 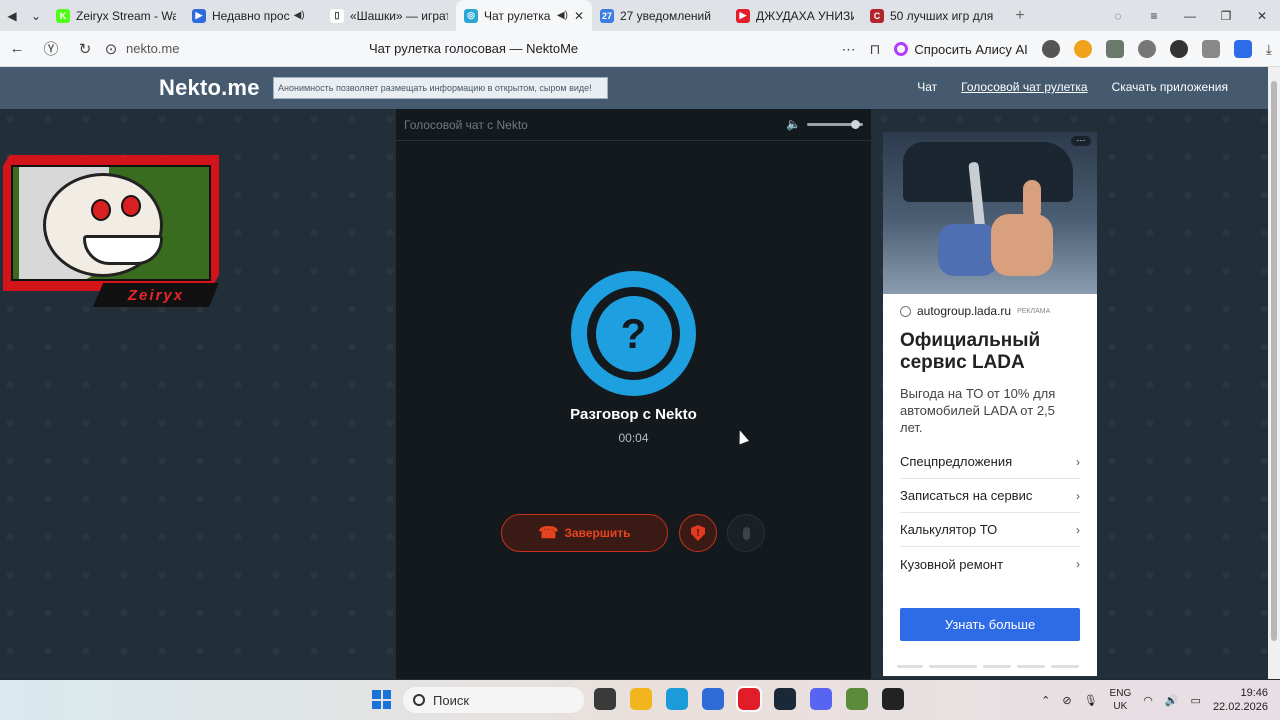 What do you see at coordinates (698, 533) in the screenshot?
I see `report-button: !` at bounding box center [698, 533].